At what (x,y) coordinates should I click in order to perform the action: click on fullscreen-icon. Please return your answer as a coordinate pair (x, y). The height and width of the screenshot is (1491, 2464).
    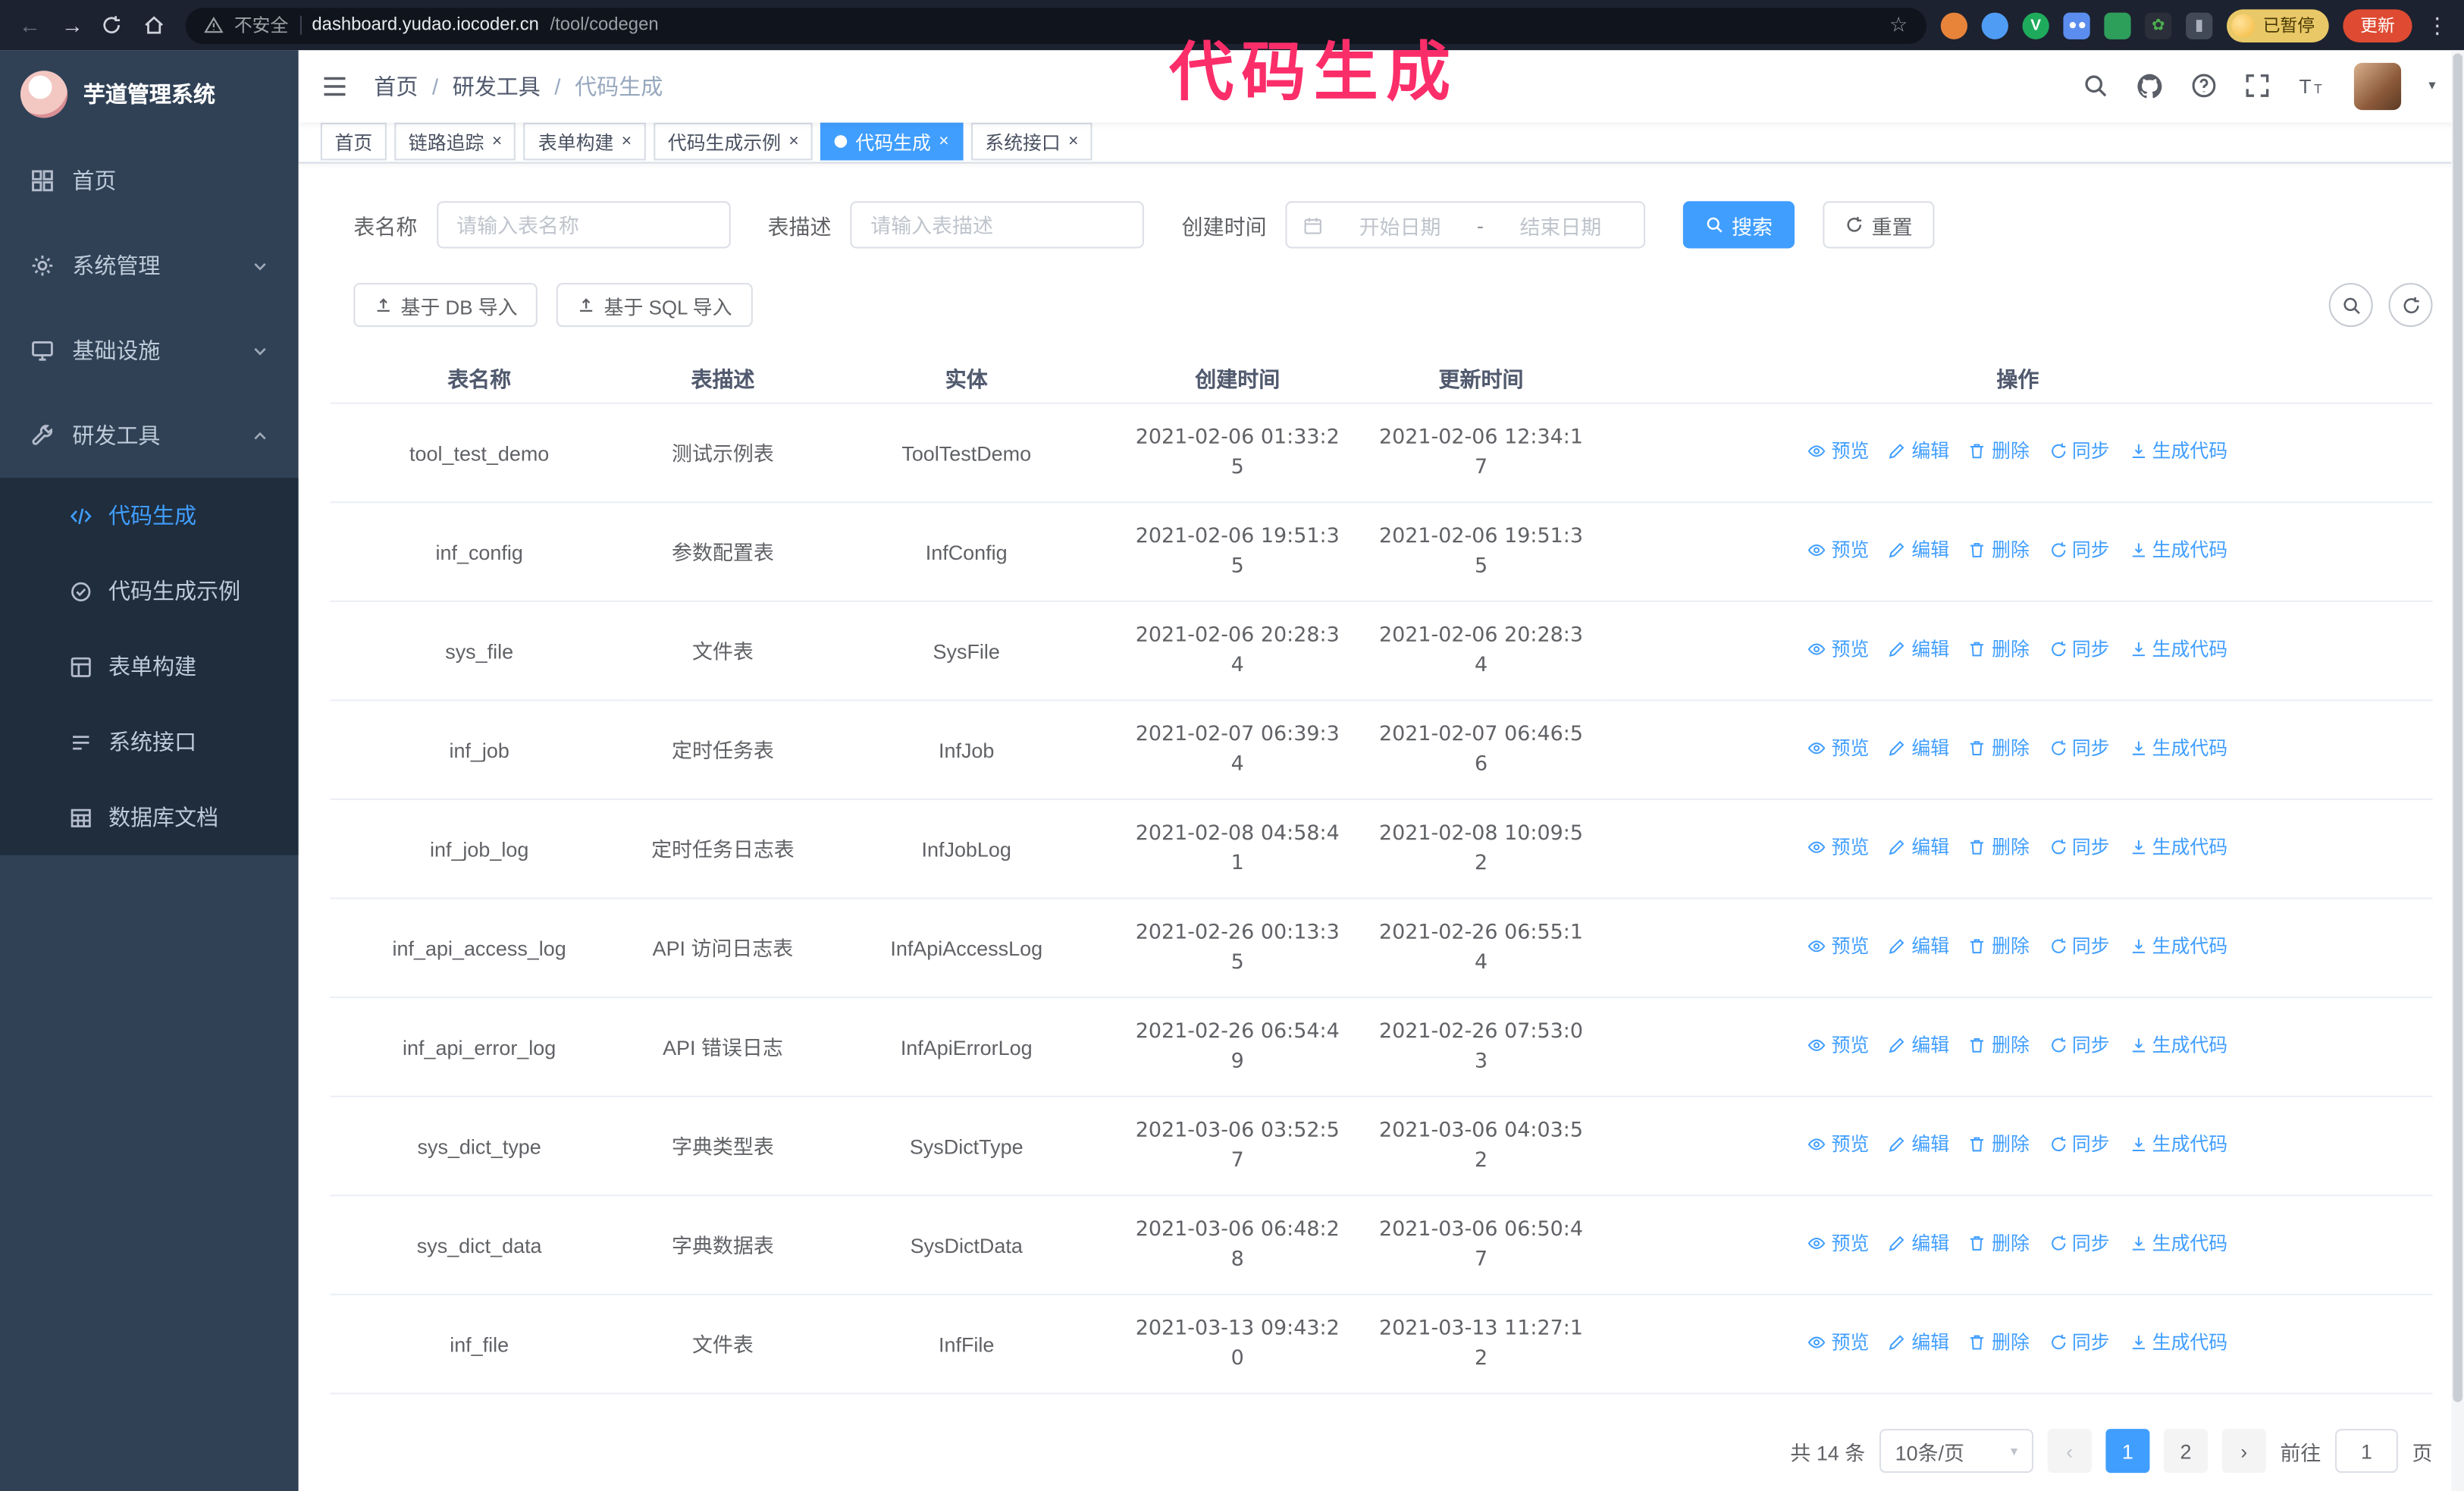
    Looking at the image, I should click on (2258, 86).